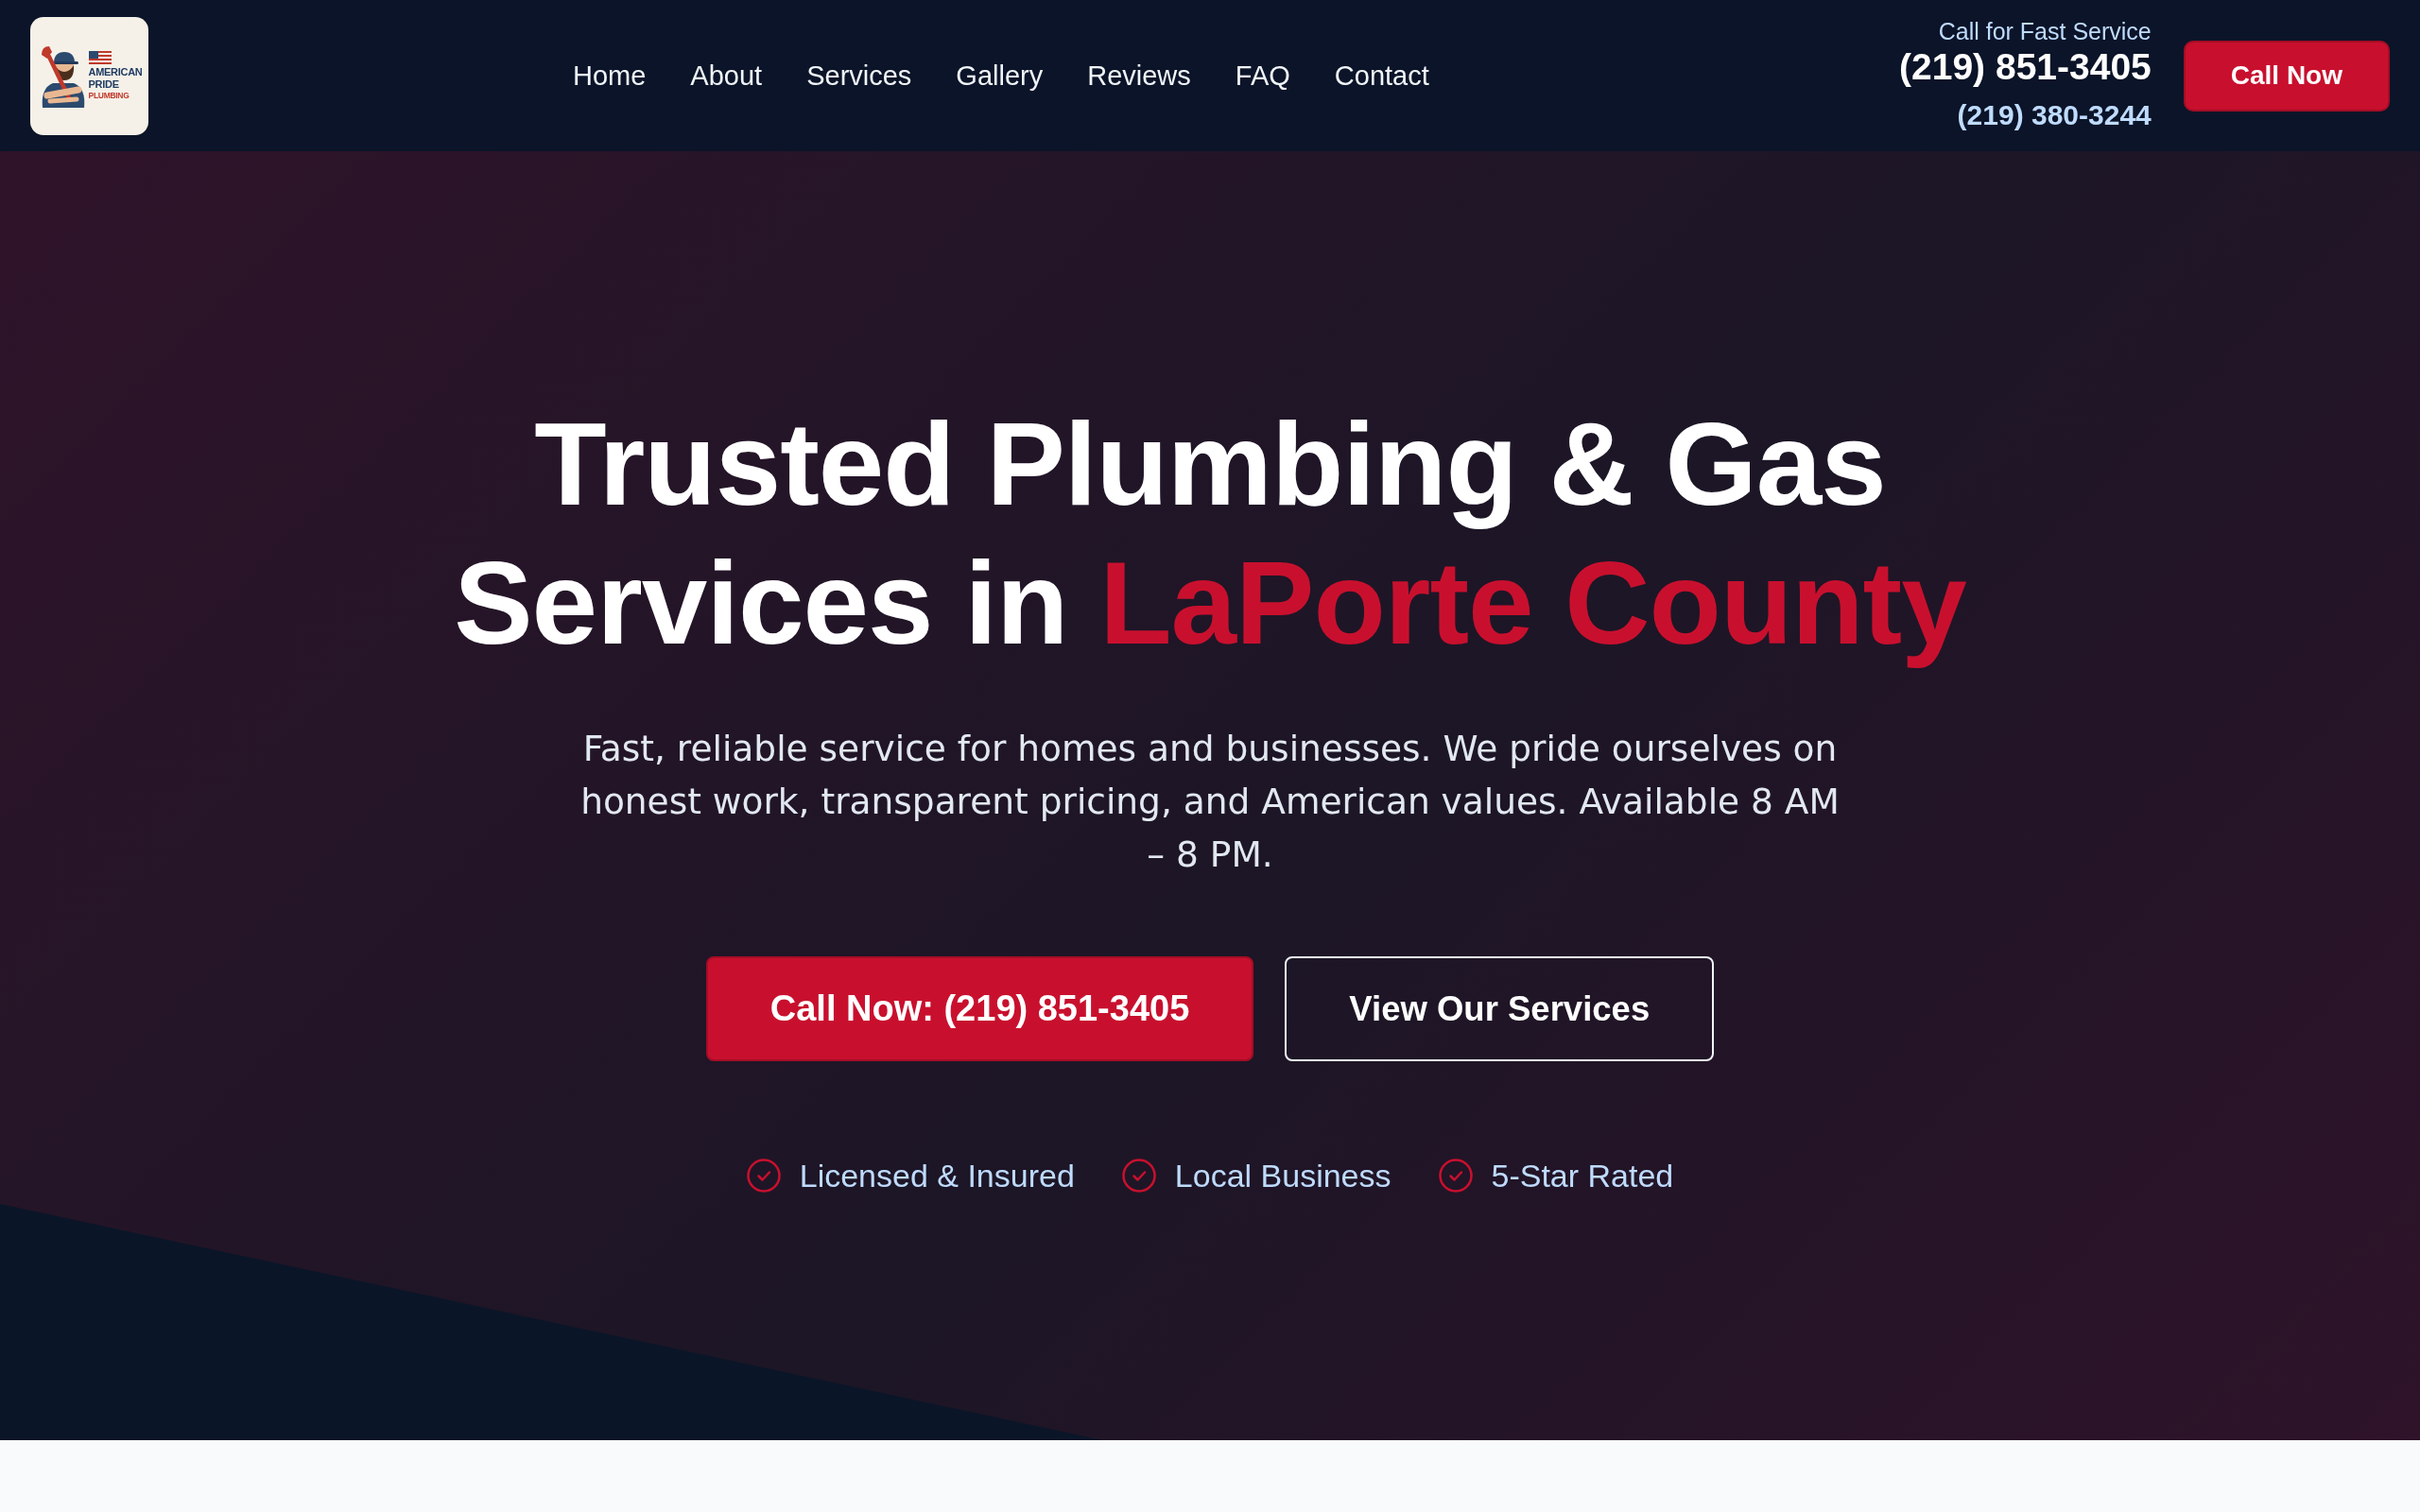  What do you see at coordinates (1262, 76) in the screenshot?
I see `nav-link: FAQ` at bounding box center [1262, 76].